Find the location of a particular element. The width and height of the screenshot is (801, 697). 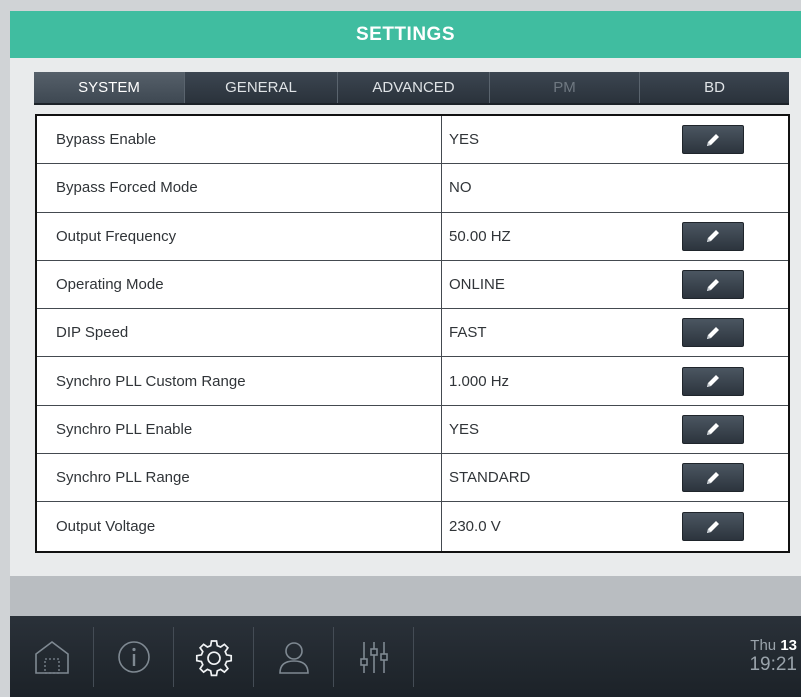

settings-row-output-voltage: Output Voltage 230.0 V is located at coordinates (412, 526).